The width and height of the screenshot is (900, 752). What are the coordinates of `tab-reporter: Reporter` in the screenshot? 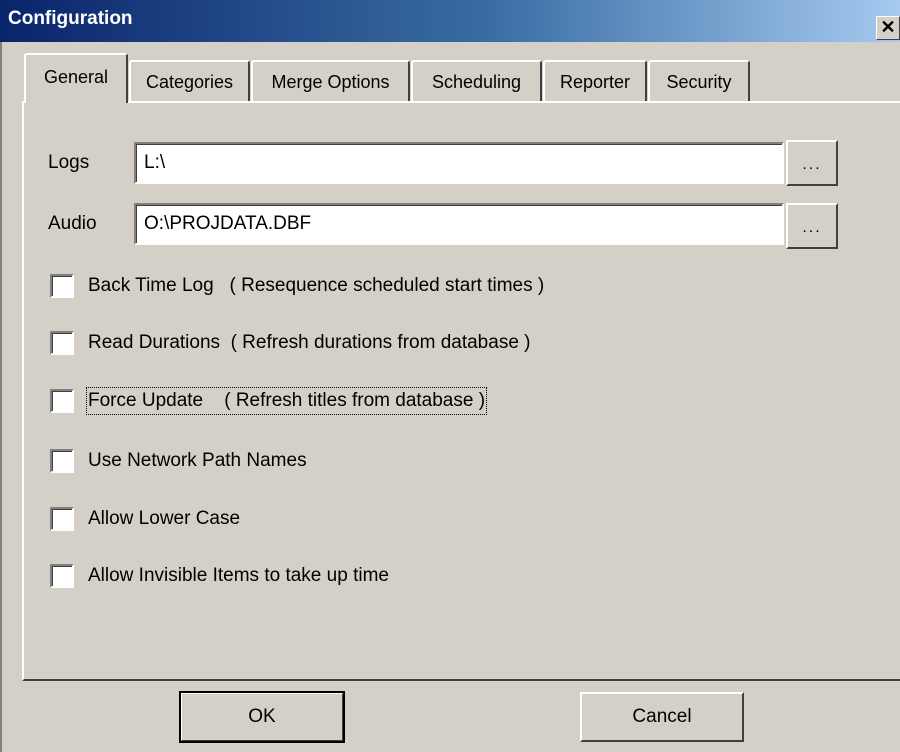 It's located at (595, 81).